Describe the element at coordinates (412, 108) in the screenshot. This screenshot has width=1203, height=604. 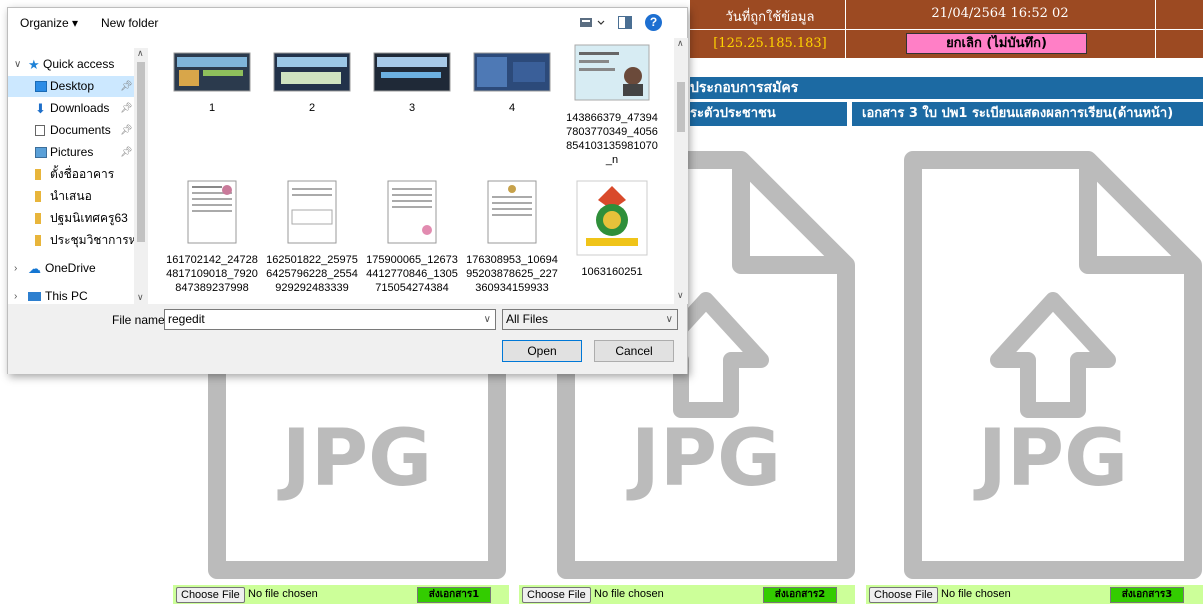
I see `file-name: 3` at that location.